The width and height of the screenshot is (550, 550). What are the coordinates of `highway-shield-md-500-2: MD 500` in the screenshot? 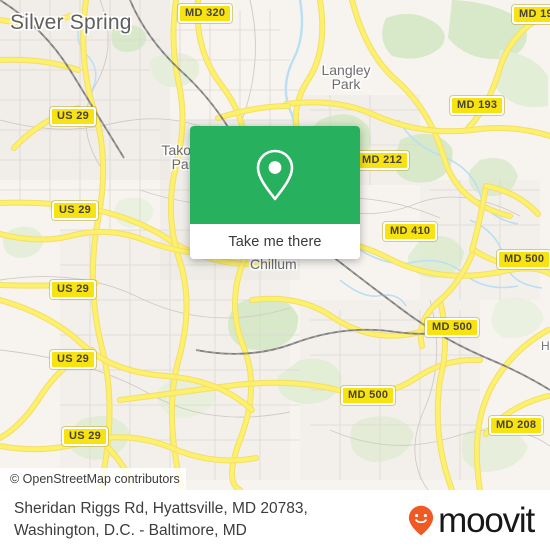 It's located at (452, 327).